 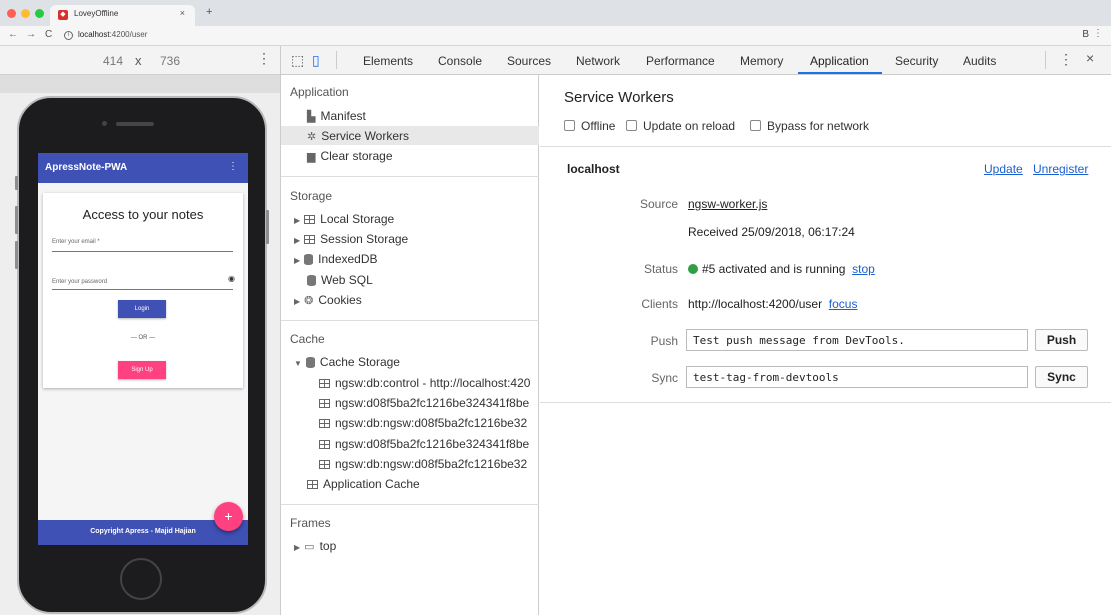 I want to click on bypass-network-checkbox: Bypass for network, so click(x=809, y=126).